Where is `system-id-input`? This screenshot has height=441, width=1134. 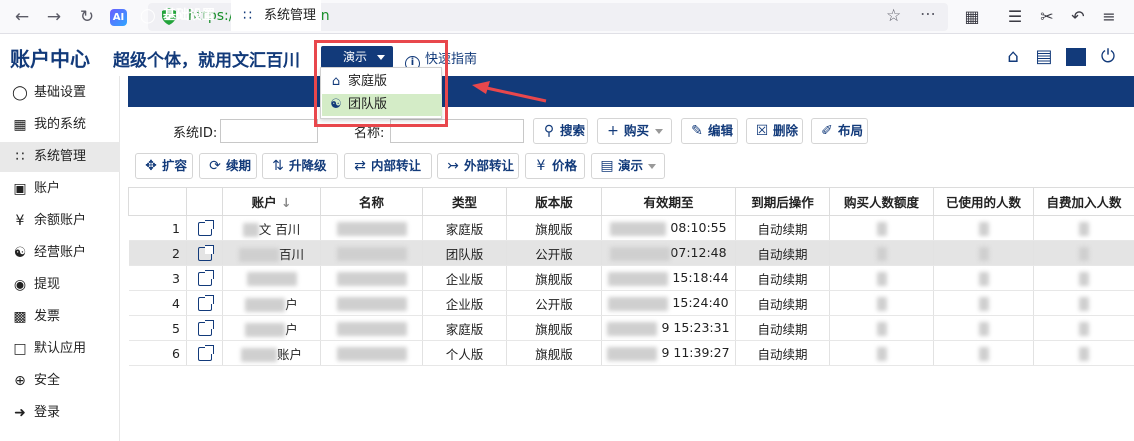
system-id-input is located at coordinates (269, 131).